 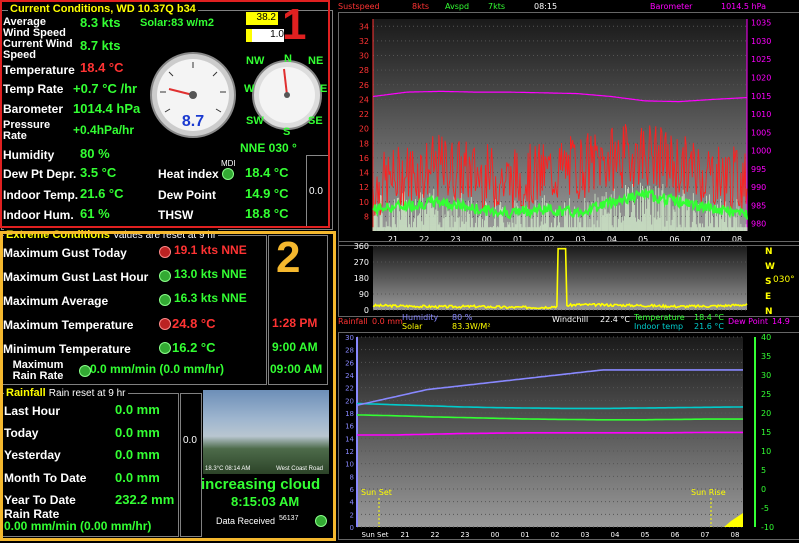 I want to click on hdr-temperature: Temperature, so click(x=659, y=317).